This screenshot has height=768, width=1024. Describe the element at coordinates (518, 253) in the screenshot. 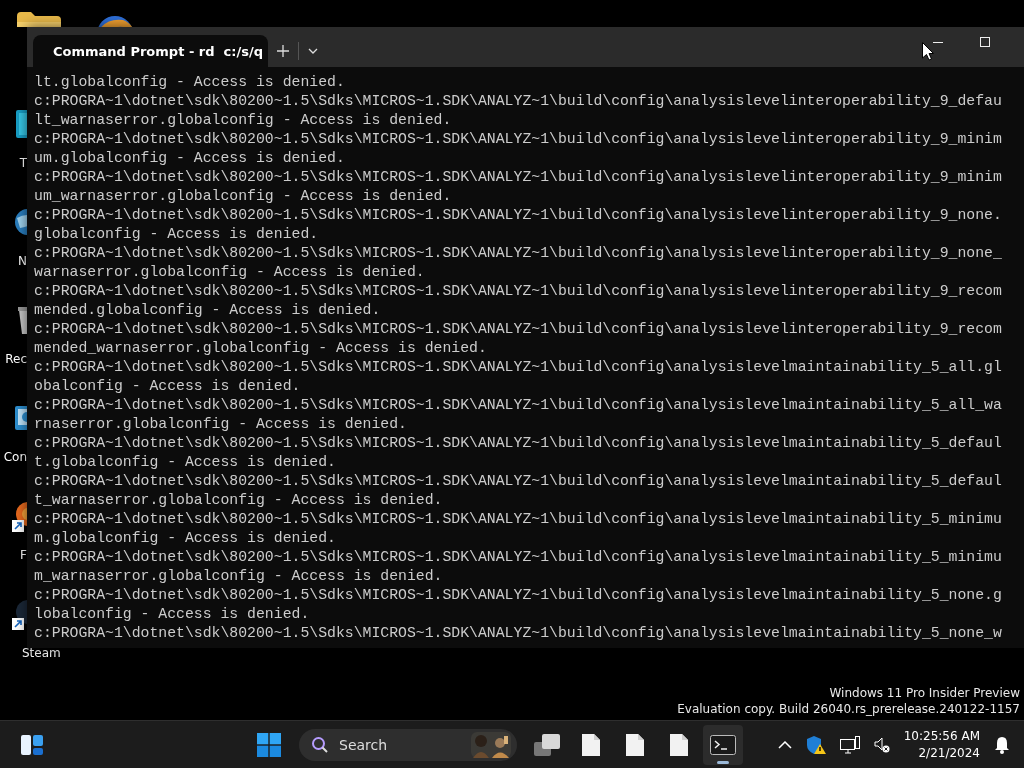

I see `terminal-line: c:PROGRA~1\dotnet\sdk\80200~1.5\Sdks\MICROS~1.SDK\ANALYZ~1\build\config\analysislevelinteroperability_9_none_` at that location.